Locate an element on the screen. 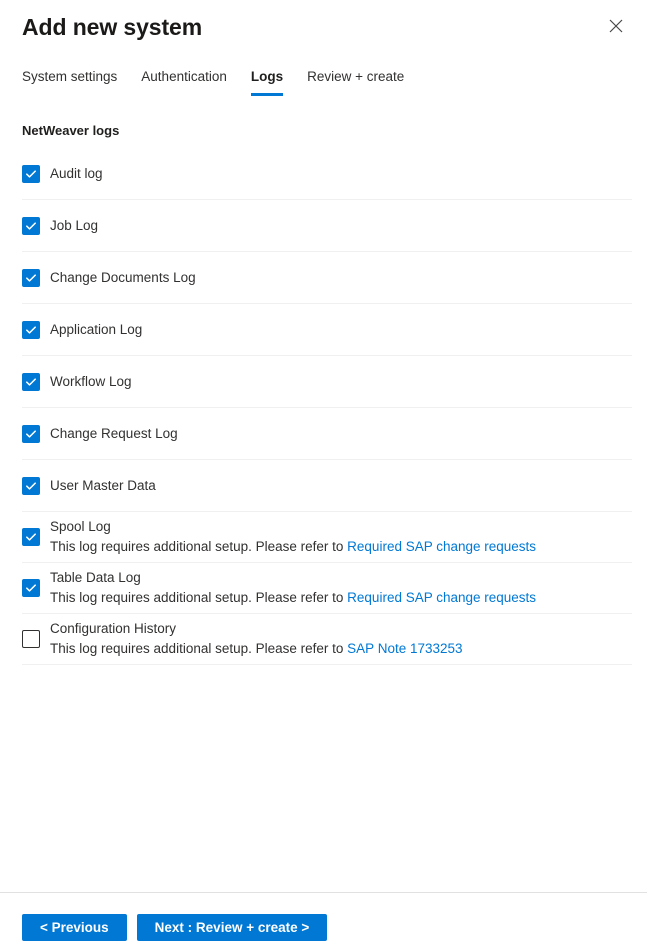  log-row-labels: Application Log is located at coordinates (96, 330).